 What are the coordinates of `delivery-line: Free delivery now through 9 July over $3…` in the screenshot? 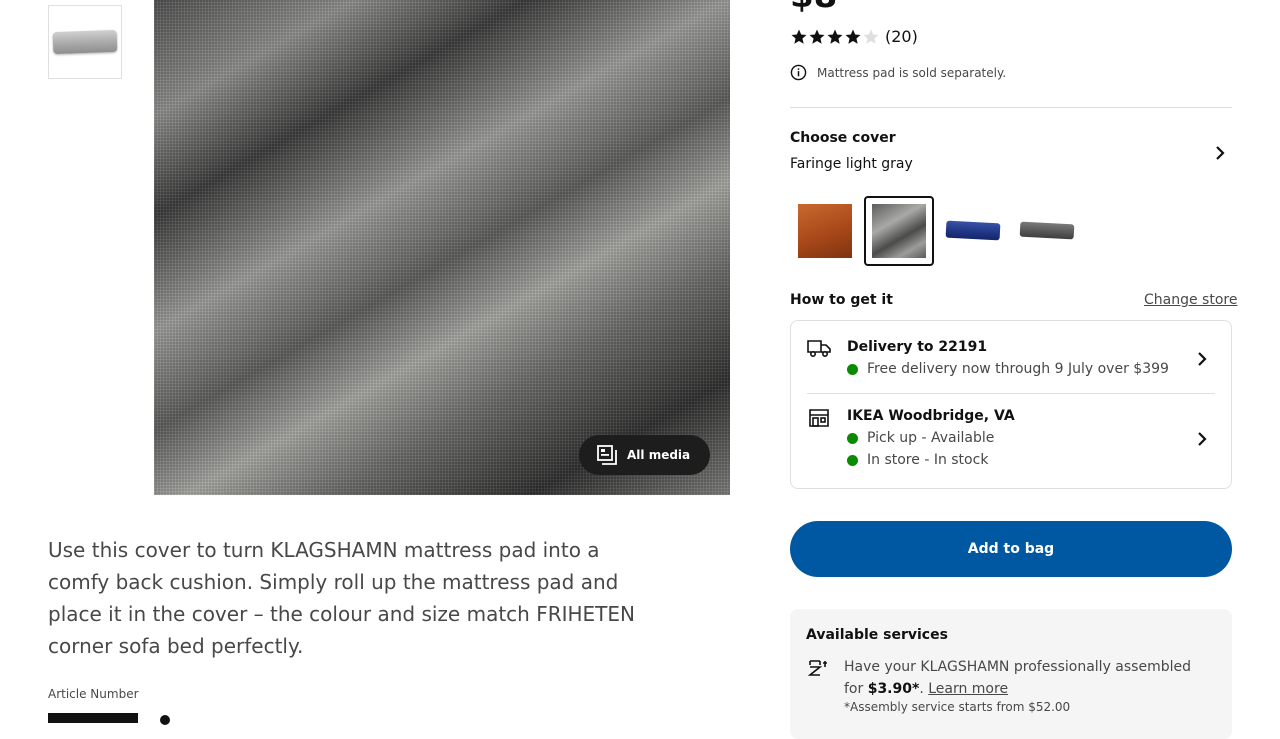 It's located at (1018, 369).